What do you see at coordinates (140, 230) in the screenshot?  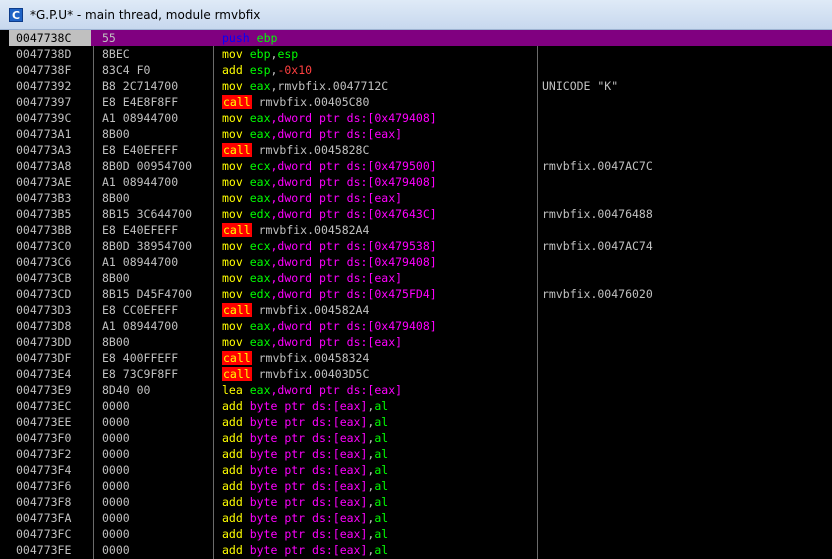 I see `hex-dump-cell: E8 E40EFEFF` at bounding box center [140, 230].